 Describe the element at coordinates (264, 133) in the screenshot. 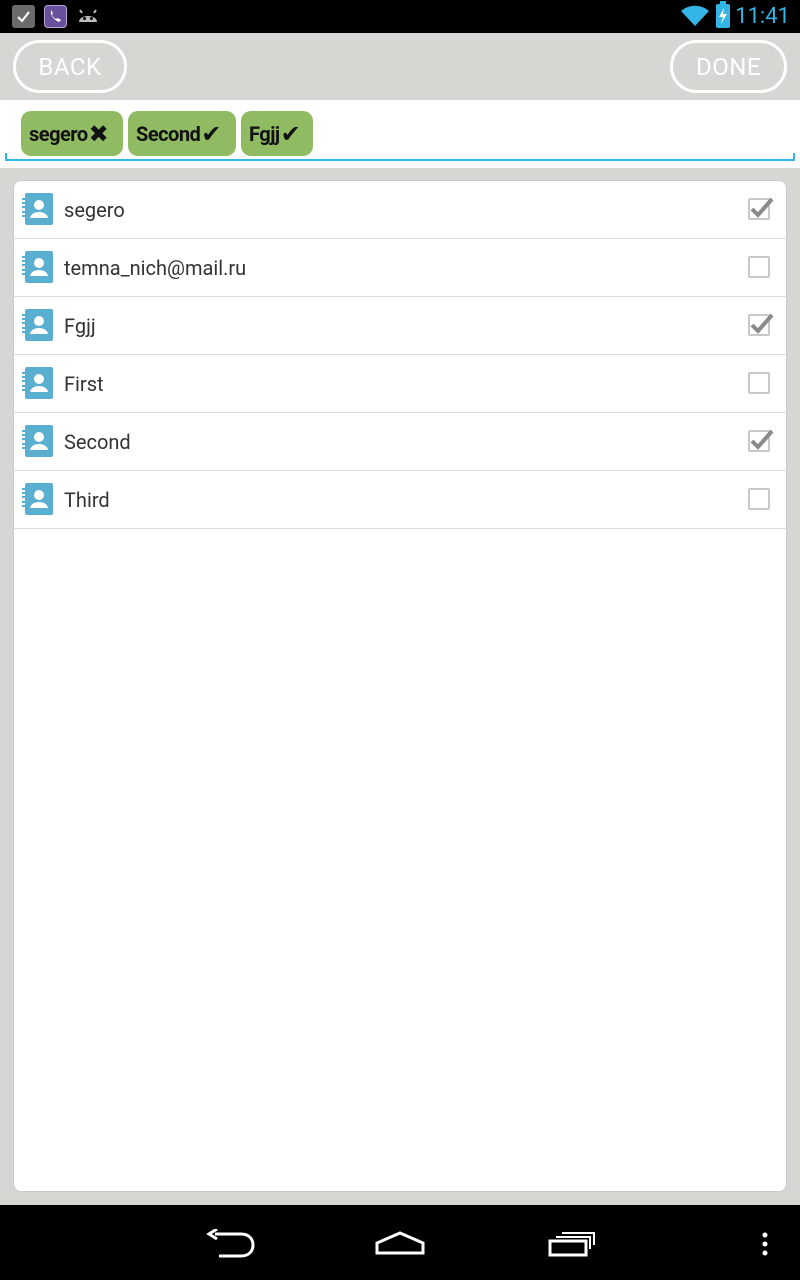

I see `chip-label: Fgjj` at that location.